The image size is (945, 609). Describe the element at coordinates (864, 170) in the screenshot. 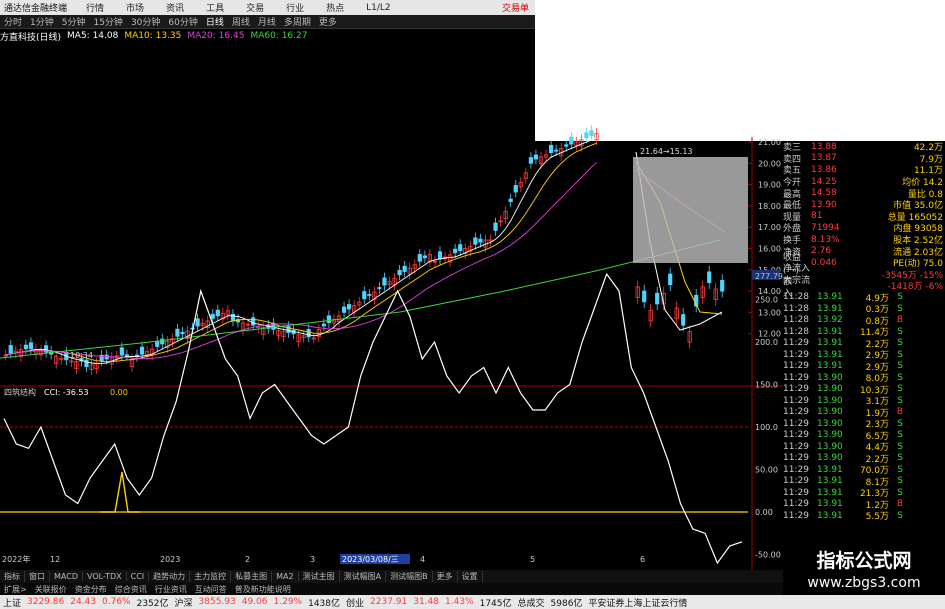

I see `quote-row: 卖五 13.86 11.1万` at that location.